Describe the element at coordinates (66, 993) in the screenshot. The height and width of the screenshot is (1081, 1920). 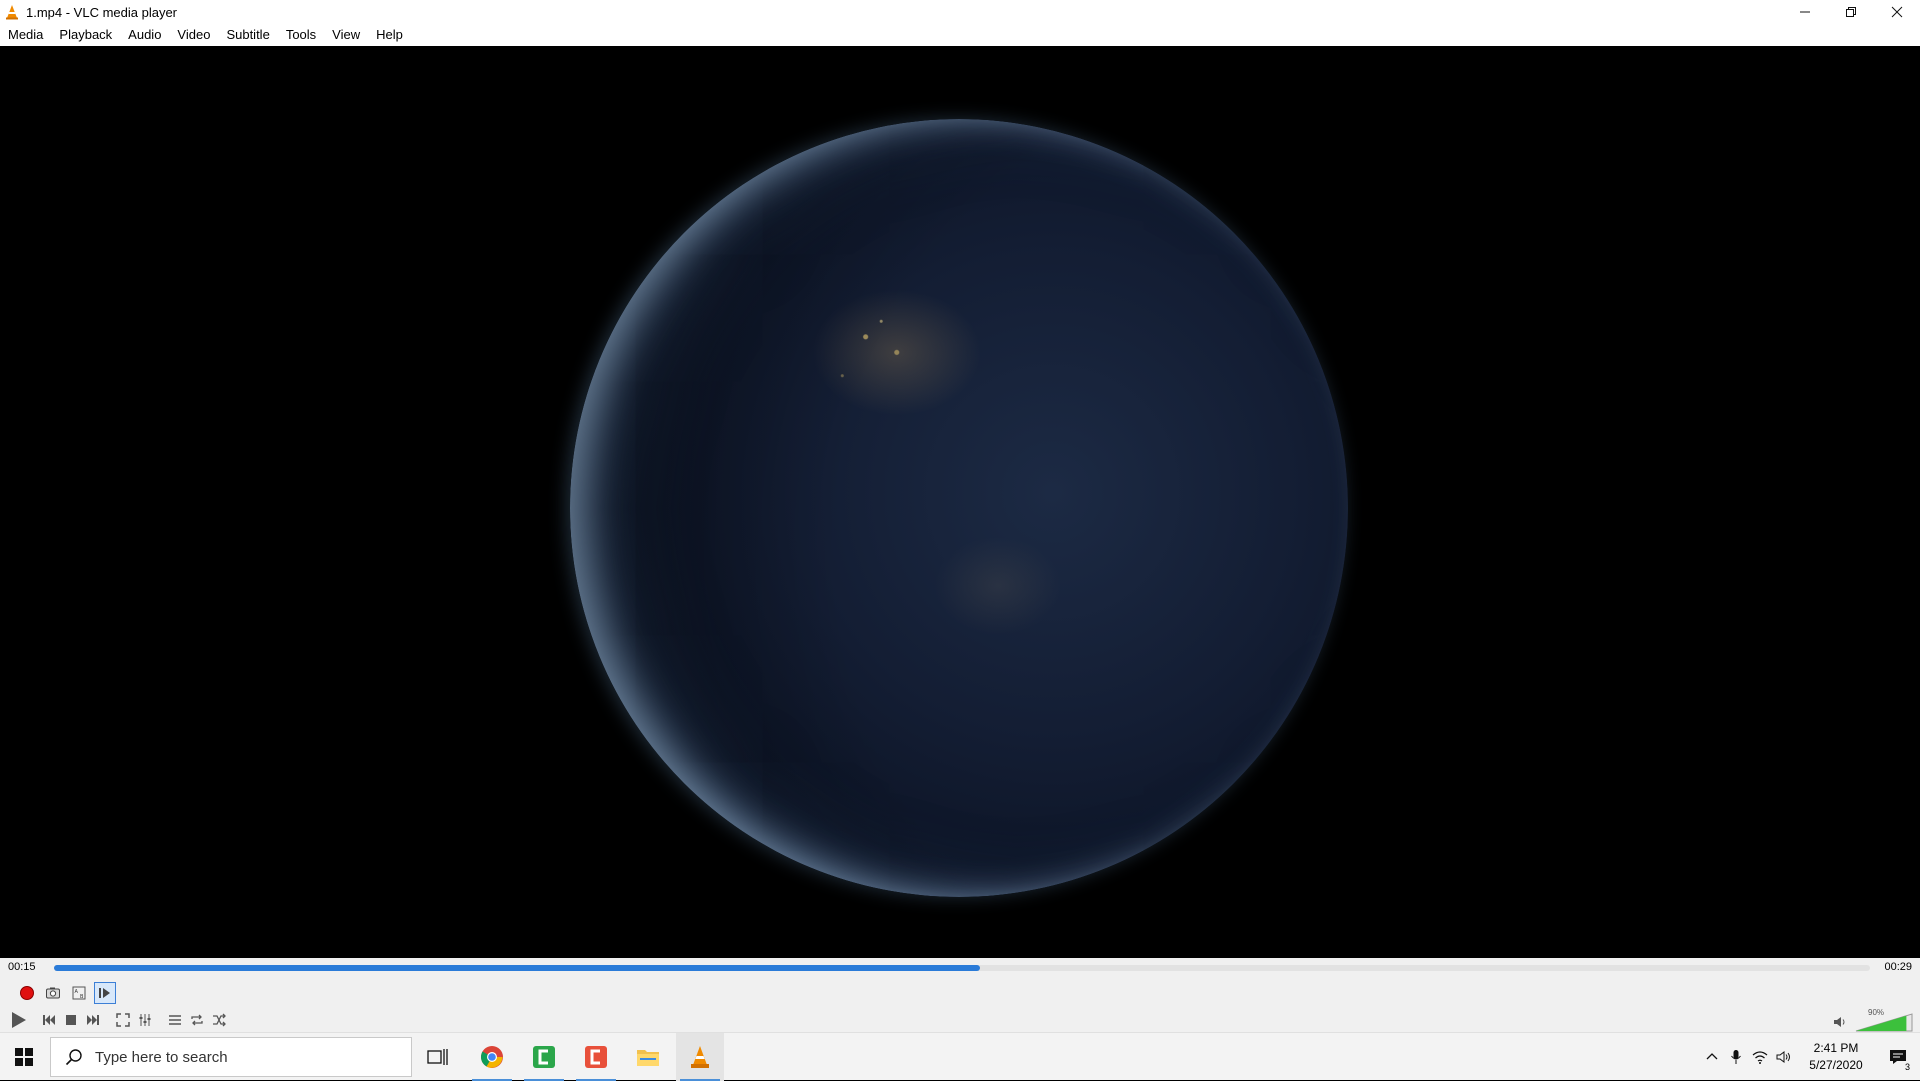
I see `advanced-controls: A B` at that location.